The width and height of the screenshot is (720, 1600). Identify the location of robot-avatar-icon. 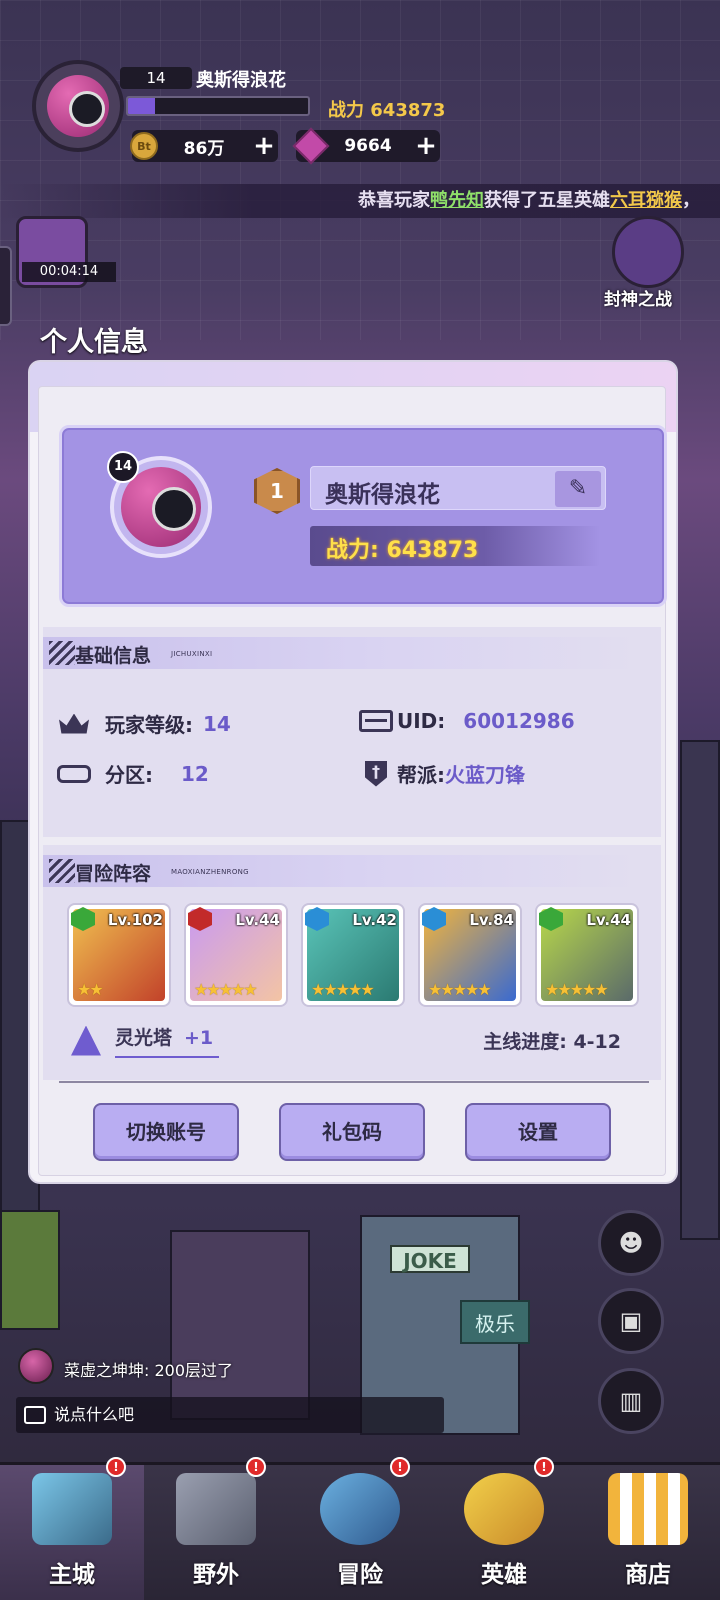
(78, 106).